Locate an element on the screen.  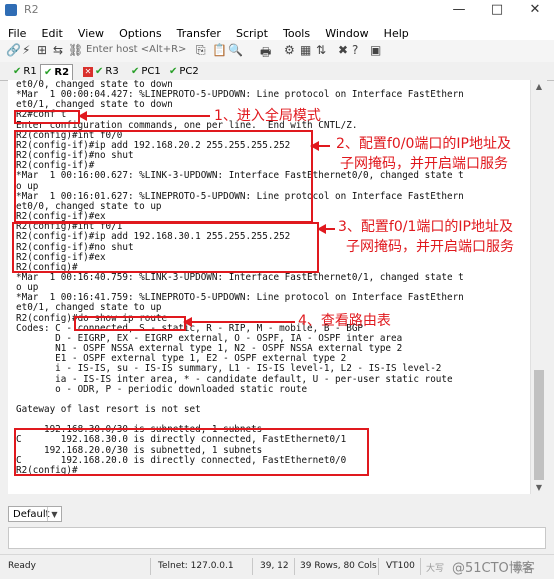
annotation-step3-line1: 3、配置f0/1端口的IP地址及 is located at coordinates (425, 227).